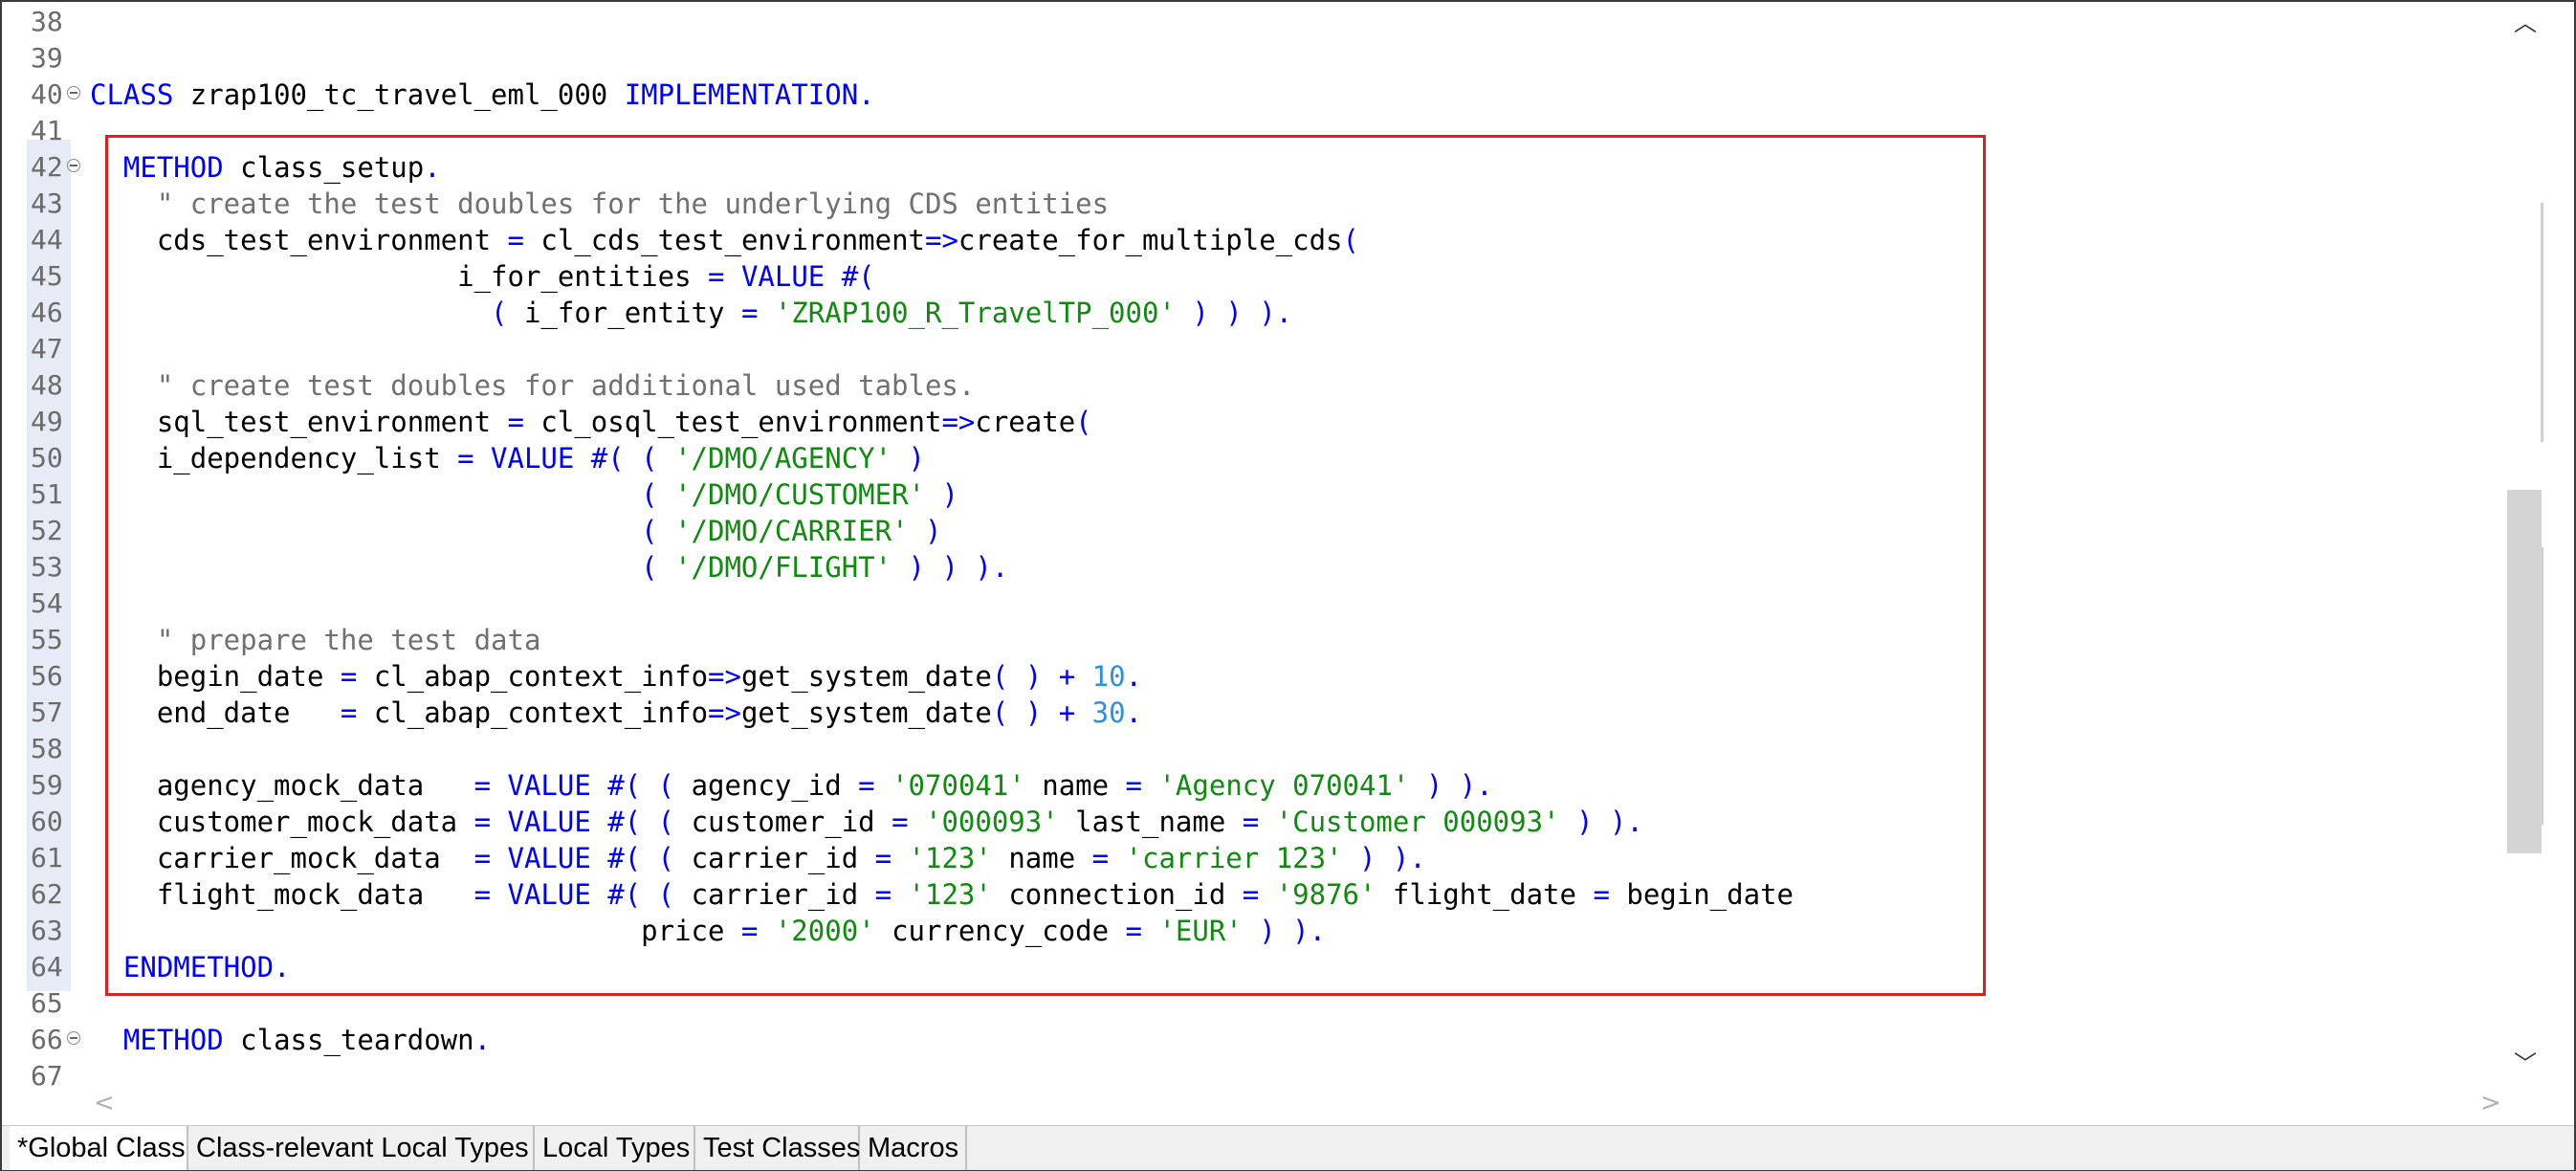  Describe the element at coordinates (47, 58) in the screenshot. I see `line-number: 39` at that location.